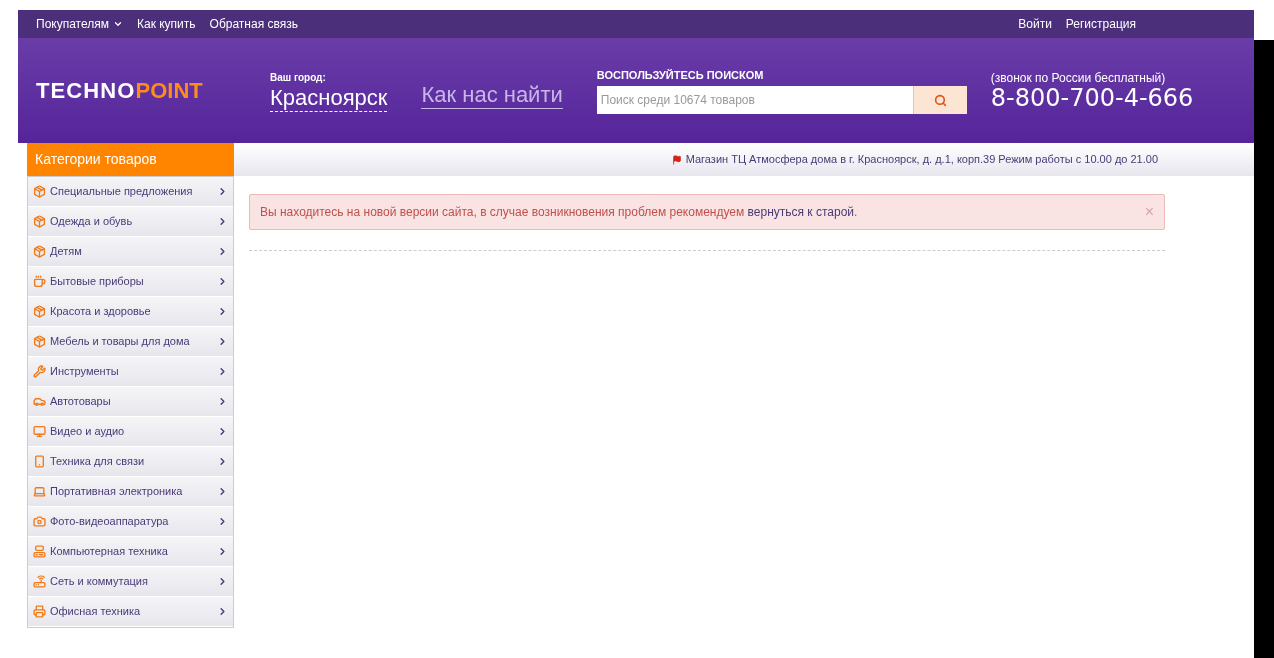 This screenshot has width=1274, height=658. I want to click on wrench-icon, so click(39, 371).